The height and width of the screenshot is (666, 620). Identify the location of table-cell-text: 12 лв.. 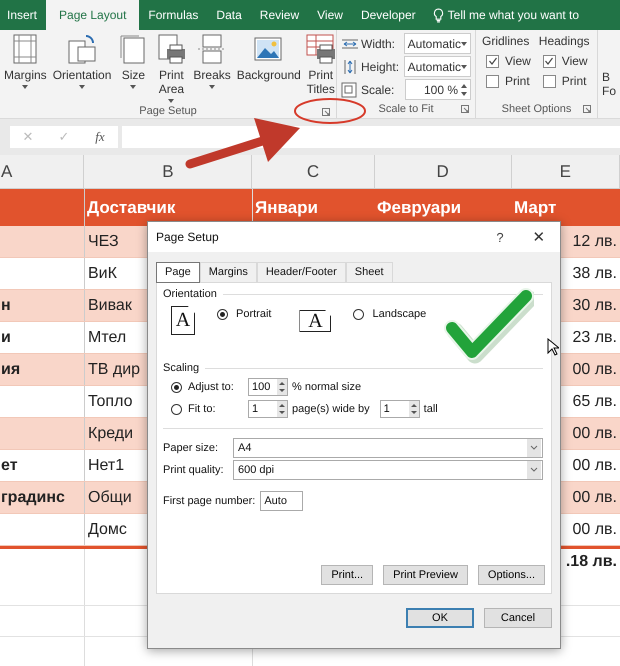
(594, 242).